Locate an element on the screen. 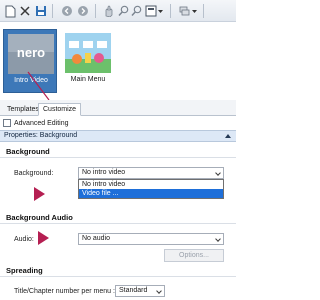 This screenshot has width=320, height=300. background-select: No intro video is located at coordinates (151, 173).